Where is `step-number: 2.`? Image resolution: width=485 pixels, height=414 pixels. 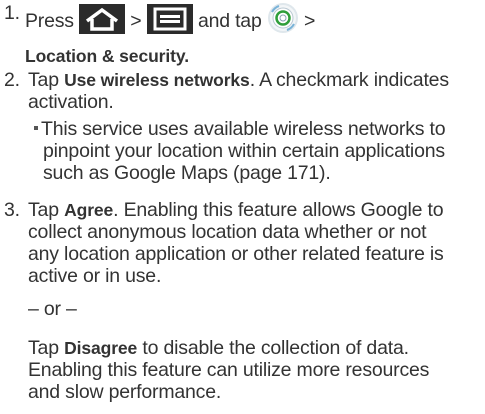 step-number: 2. is located at coordinates (12, 80).